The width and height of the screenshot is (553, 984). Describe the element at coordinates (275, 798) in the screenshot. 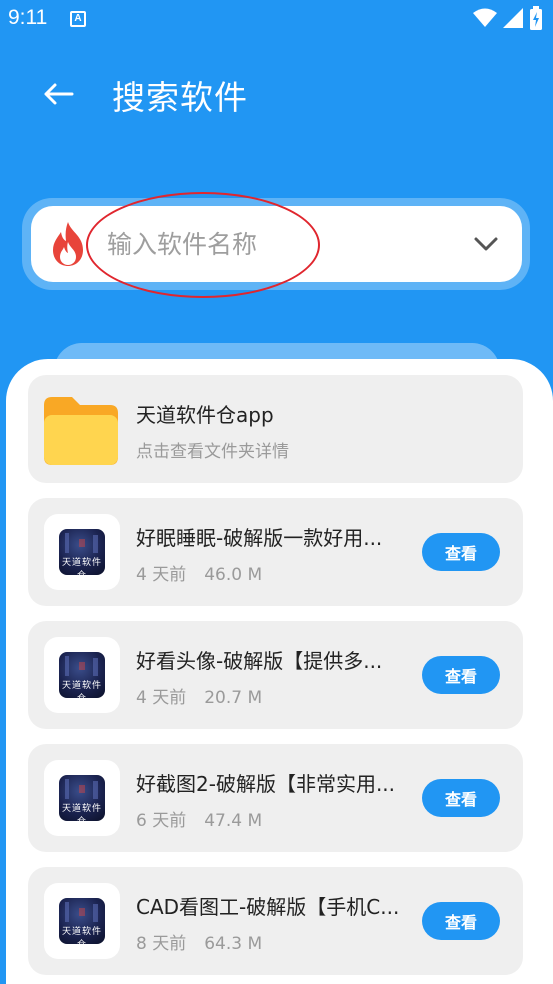

I see `app-card: 天道软件仓 好截图2-破解版【非常实用... 6 天前 47.4 M 查看` at that location.